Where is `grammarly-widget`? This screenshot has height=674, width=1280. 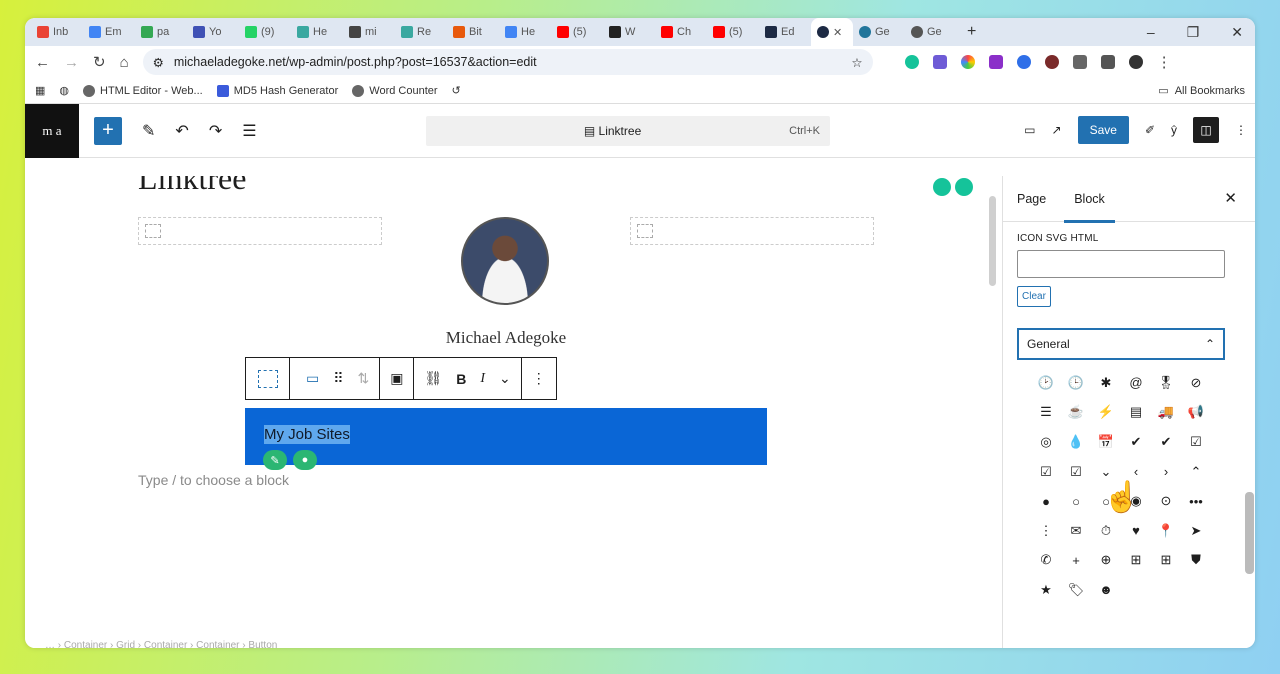
grammarly-widget is located at coordinates (953, 187).